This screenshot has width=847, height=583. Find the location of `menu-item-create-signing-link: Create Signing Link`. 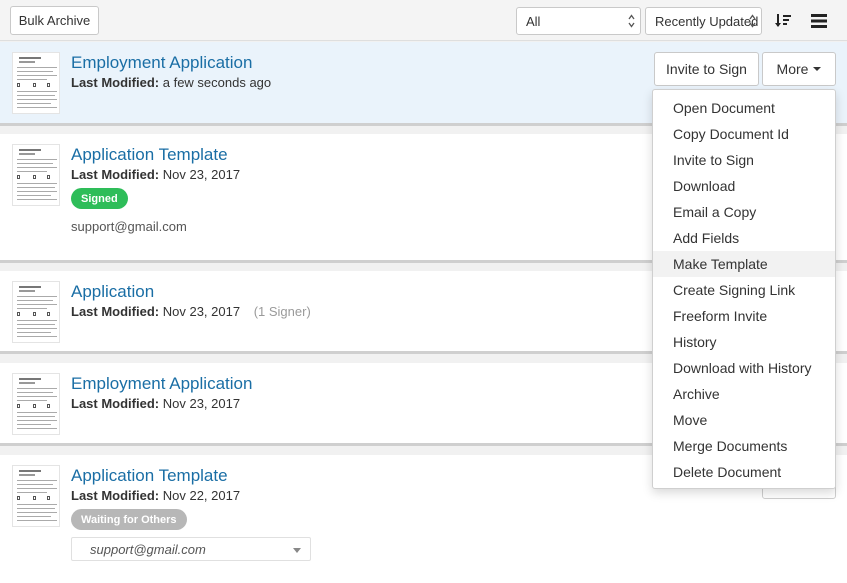

menu-item-create-signing-link: Create Signing Link is located at coordinates (744, 290).